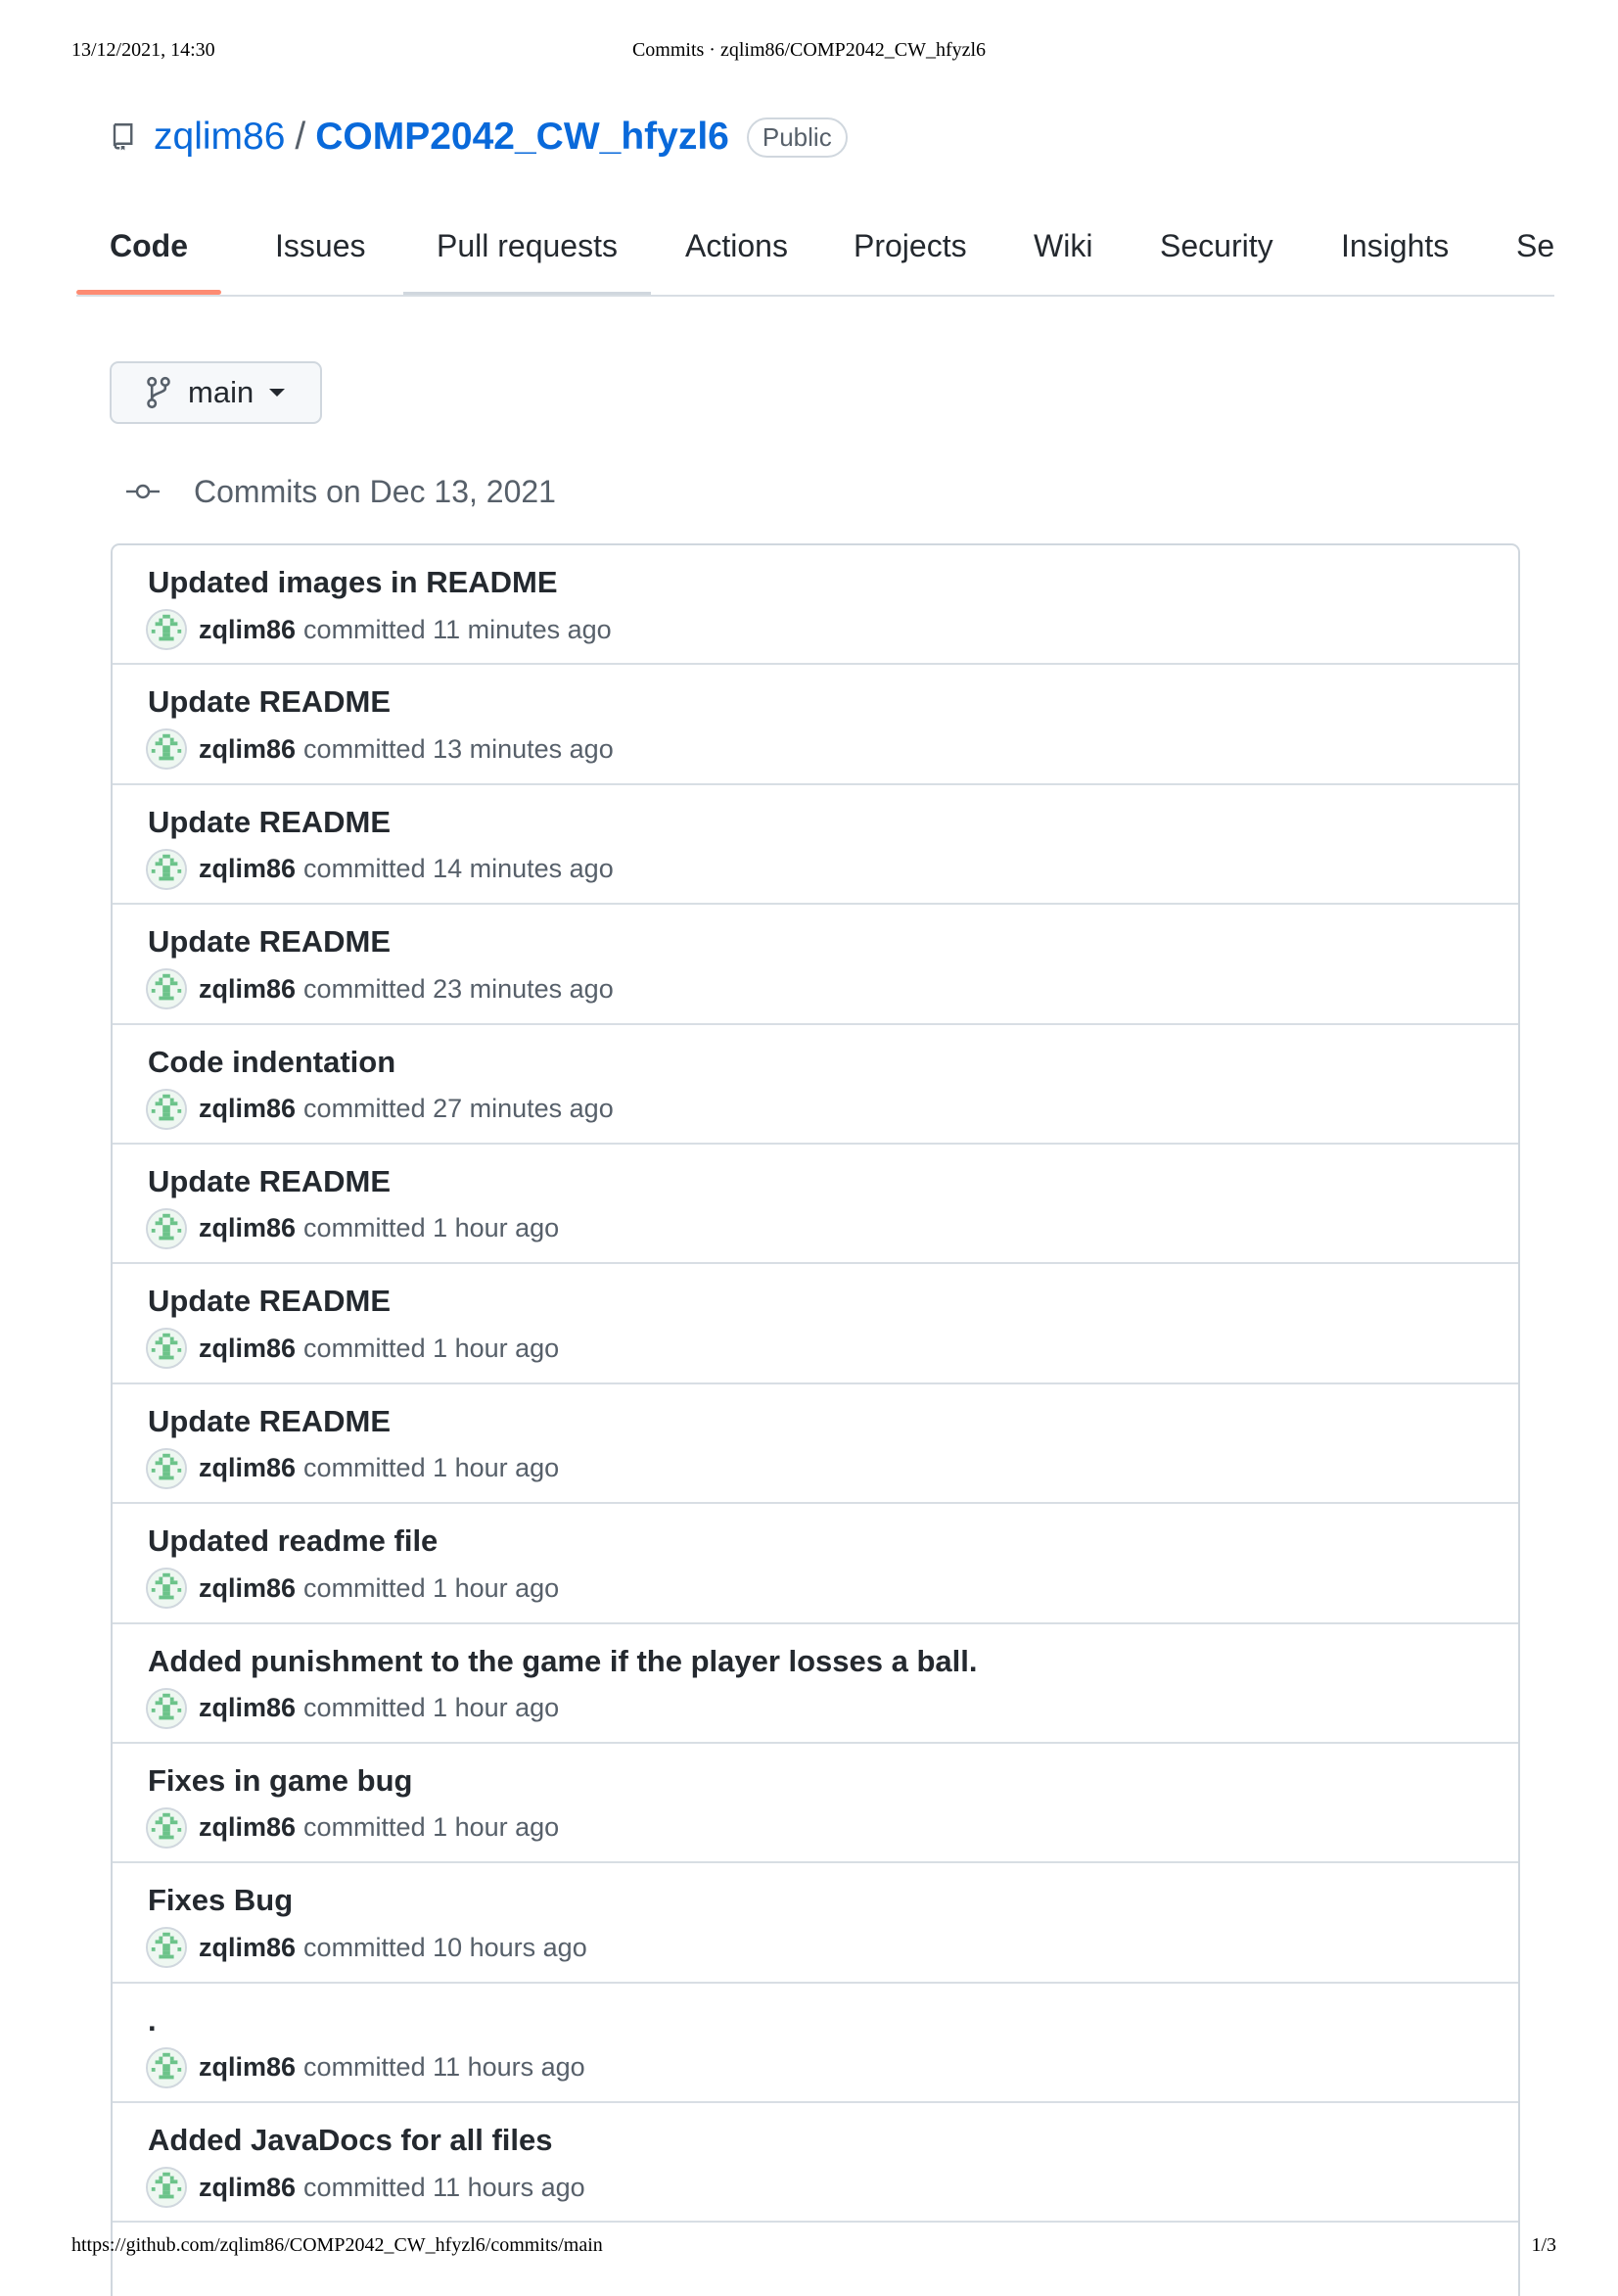  Describe the element at coordinates (1586, 253) in the screenshot. I see `tabs-overflow-clip` at that location.